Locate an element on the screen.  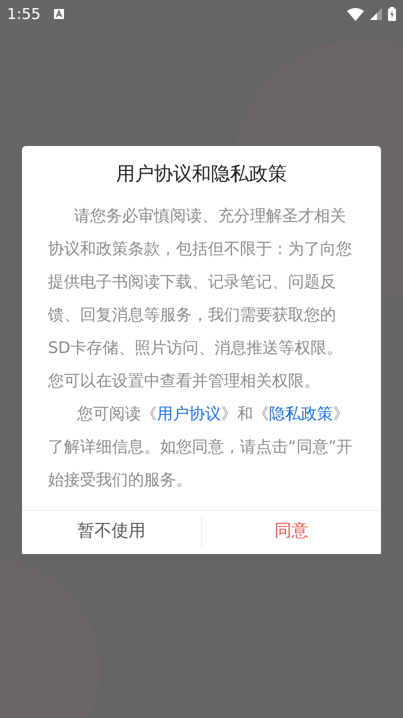
wifi-icon is located at coordinates (355, 14).